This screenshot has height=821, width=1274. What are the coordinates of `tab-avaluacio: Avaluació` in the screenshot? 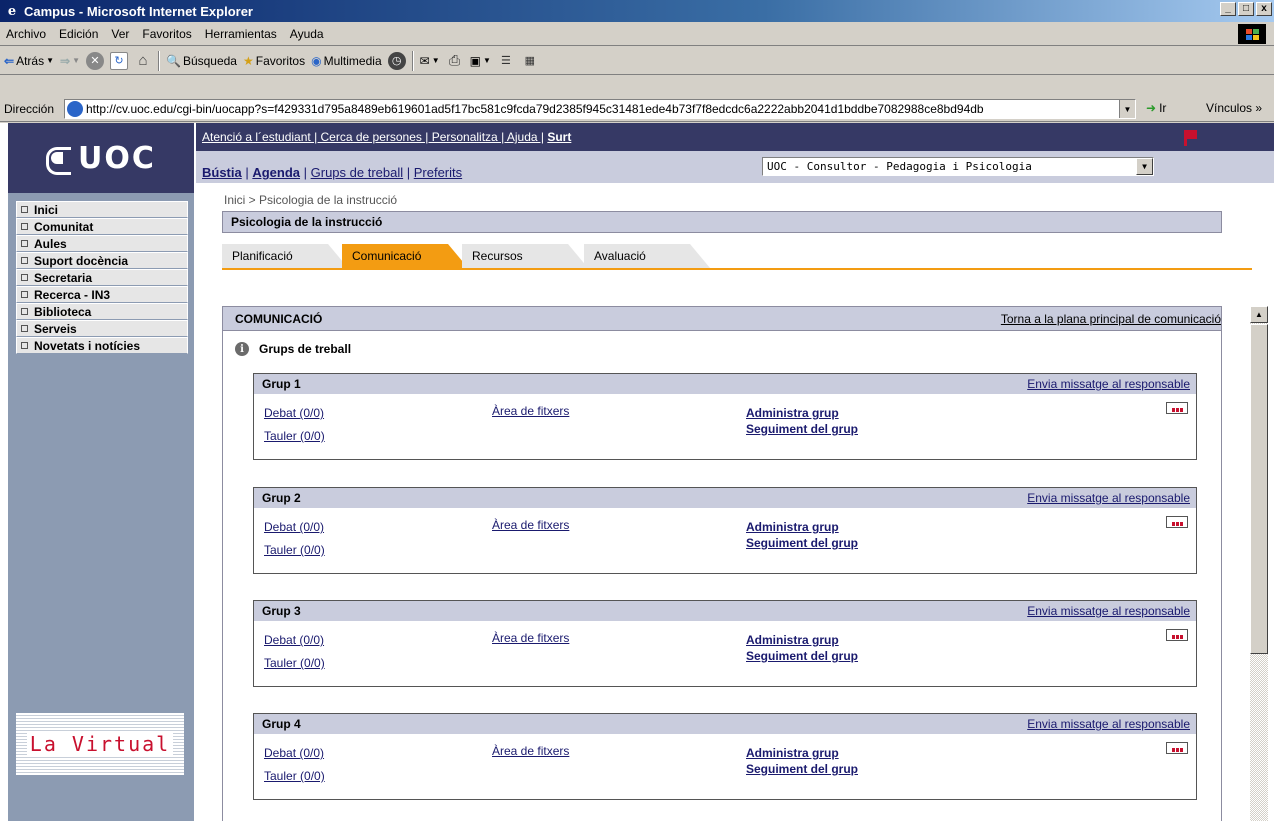 It's located at (647, 256).